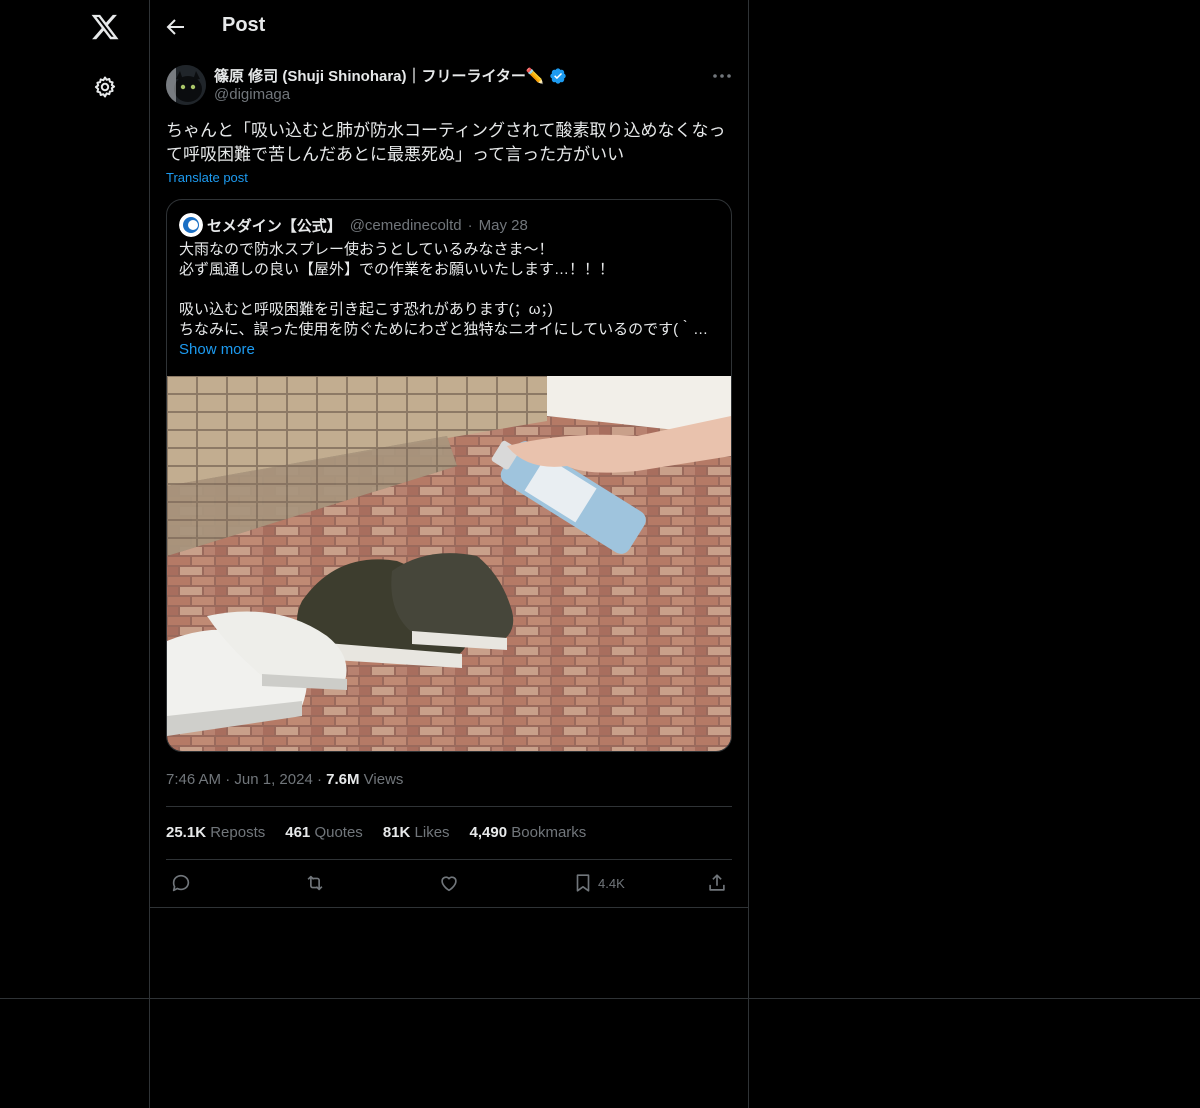  I want to click on heart-icon, so click(449, 884).